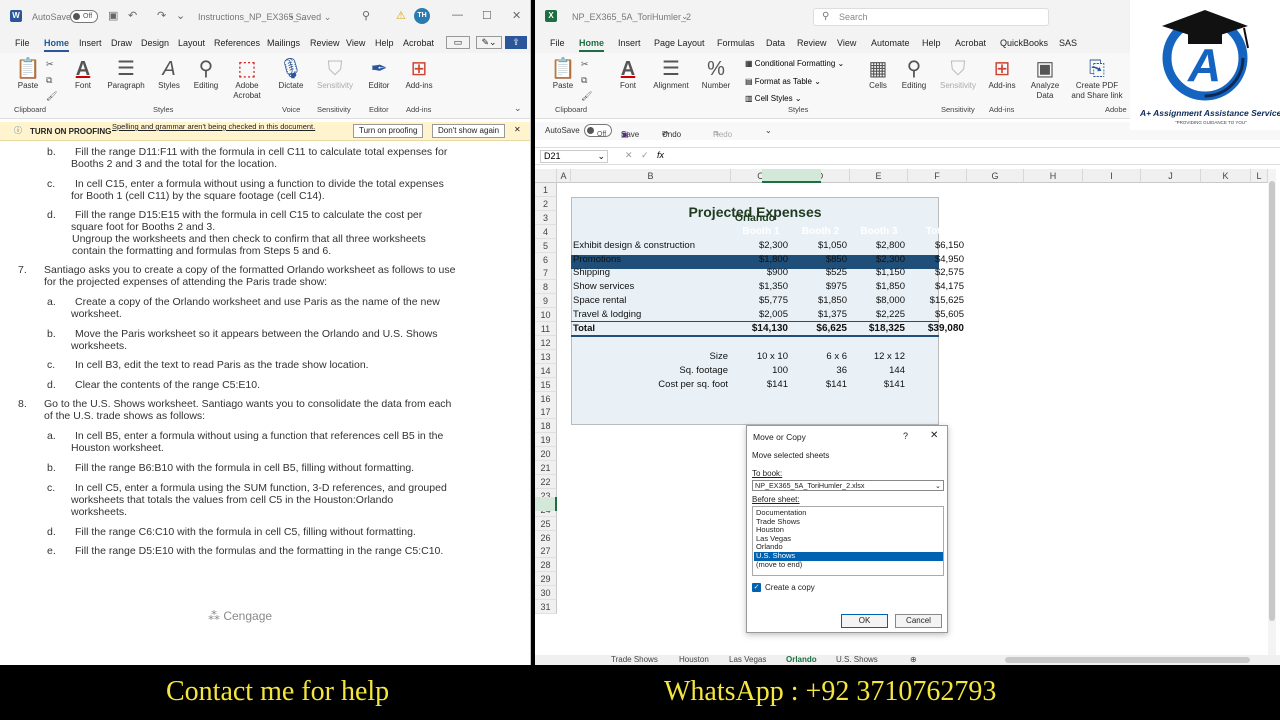 This screenshot has width=1280, height=720. What do you see at coordinates (57, 45) in the screenshot?
I see `tab-home: Home` at bounding box center [57, 45].